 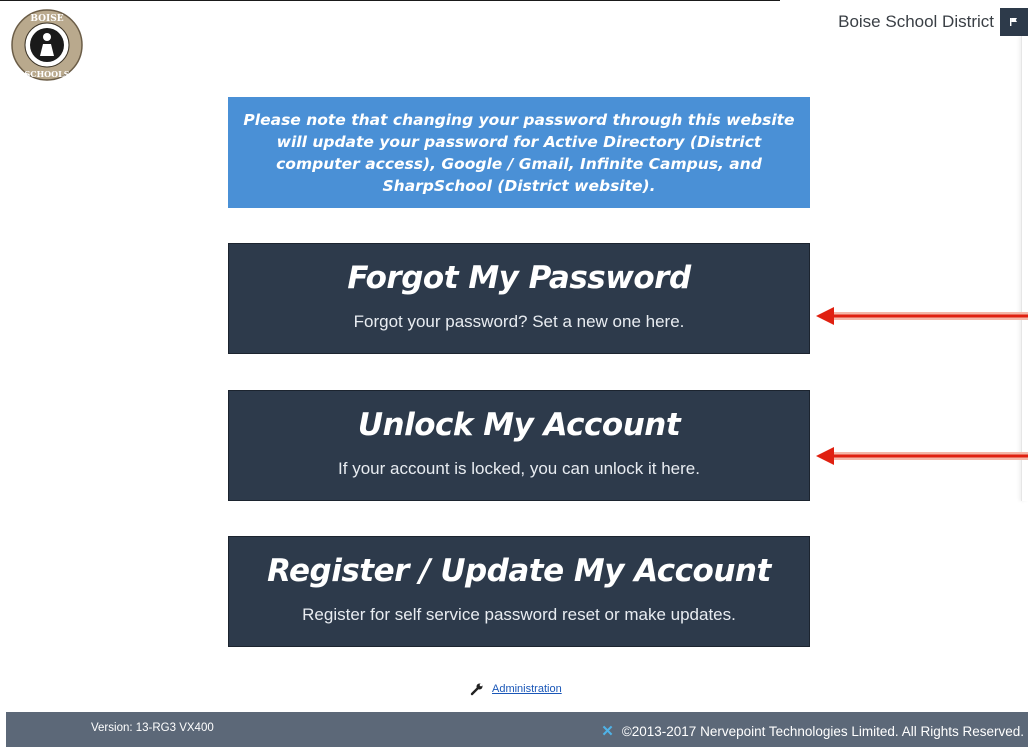 What do you see at coordinates (476, 689) in the screenshot?
I see `wrench-icon` at bounding box center [476, 689].